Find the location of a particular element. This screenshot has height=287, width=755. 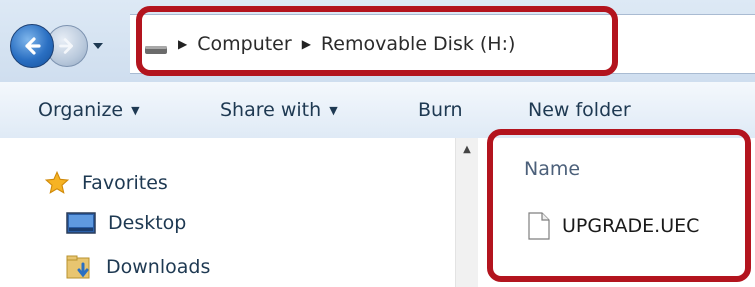

file-name: UPGRADE.UEC is located at coordinates (631, 226).